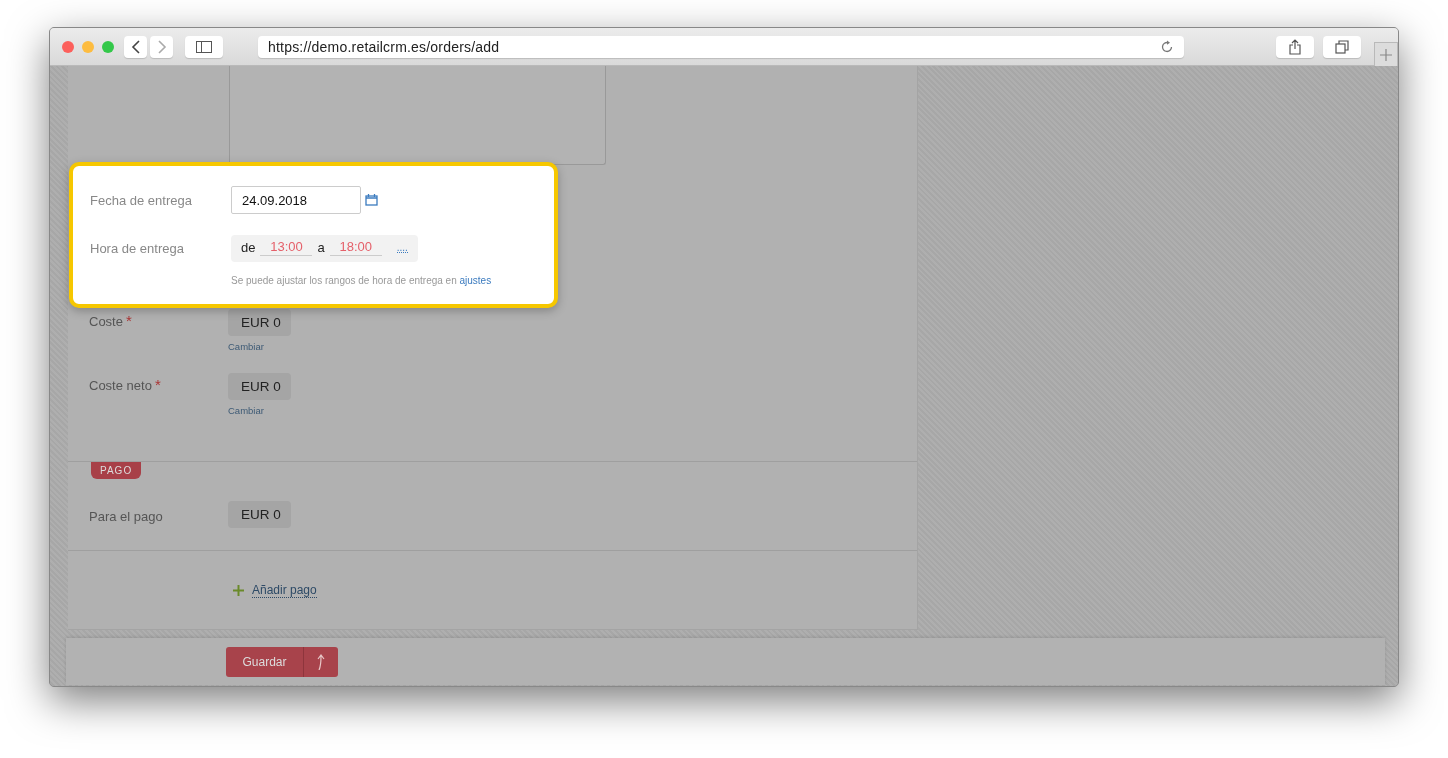  I want to click on save-and-exit-button, so click(320, 661).